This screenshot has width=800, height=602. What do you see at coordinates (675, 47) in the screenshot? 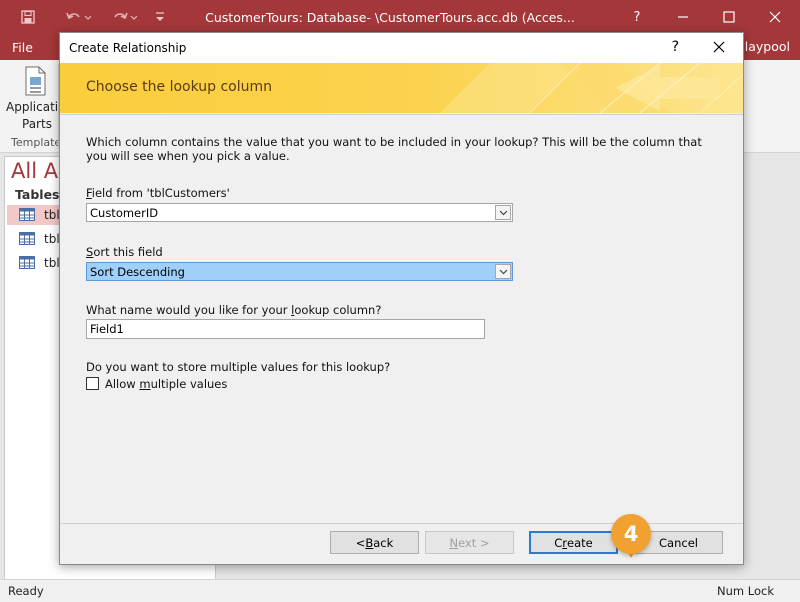
I see `dialog-help-button: ?` at bounding box center [675, 47].